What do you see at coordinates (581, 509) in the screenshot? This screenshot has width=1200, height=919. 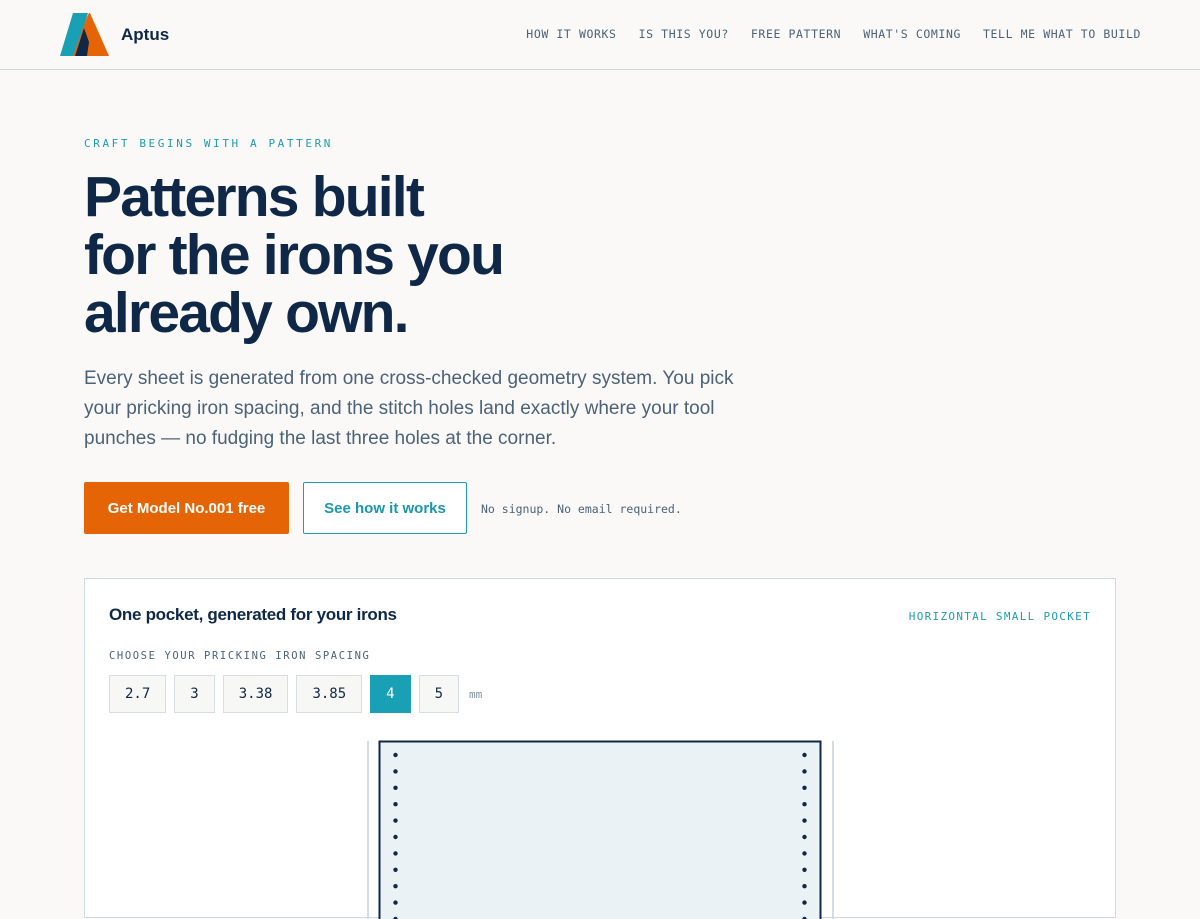 I see `cta-note: No signup. No email required.` at bounding box center [581, 509].